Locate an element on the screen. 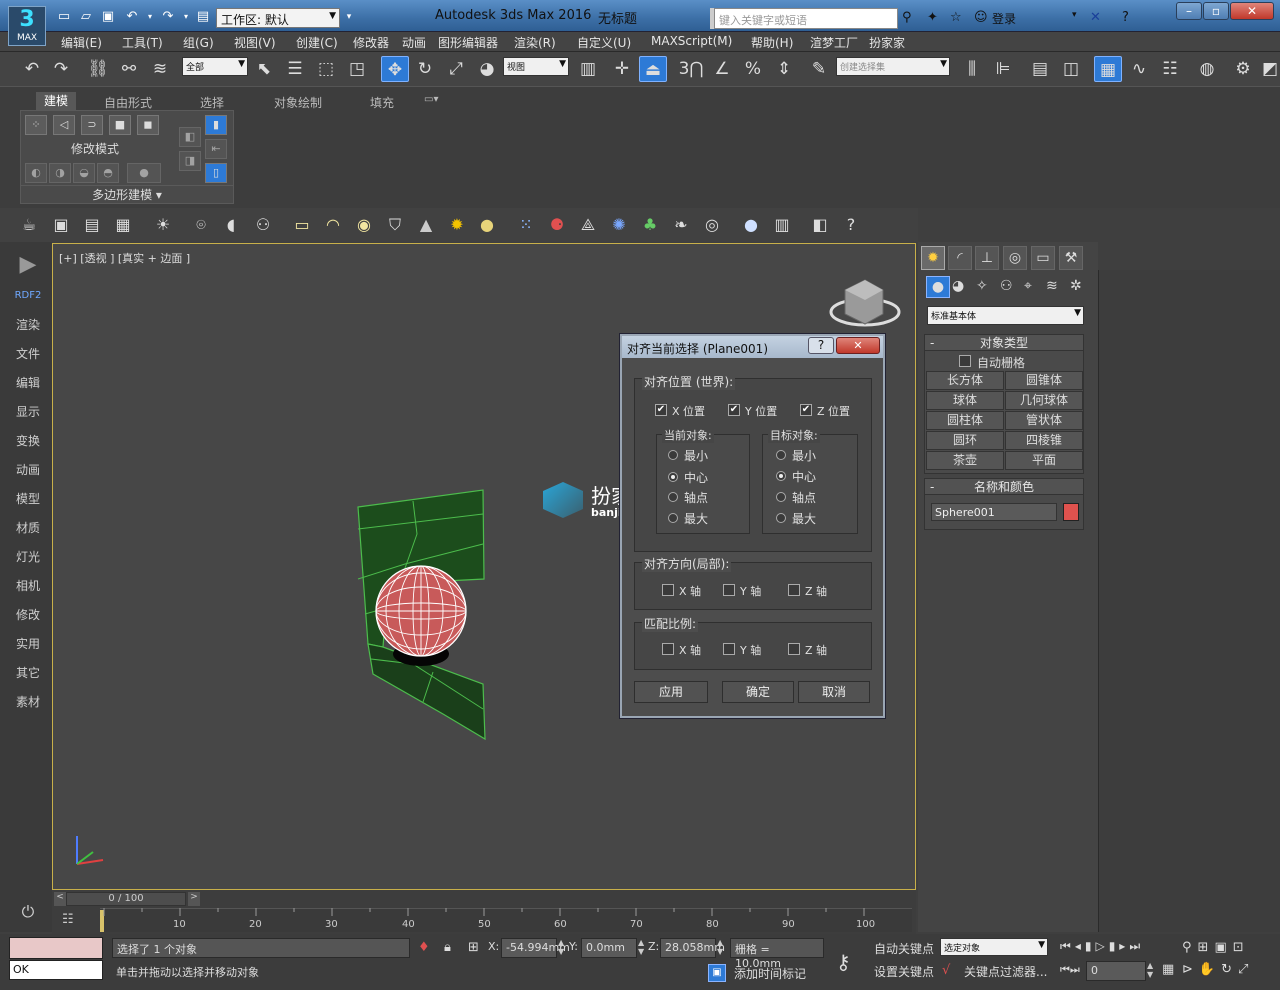  menu-edit: 编辑(E) is located at coordinates (81, 42).